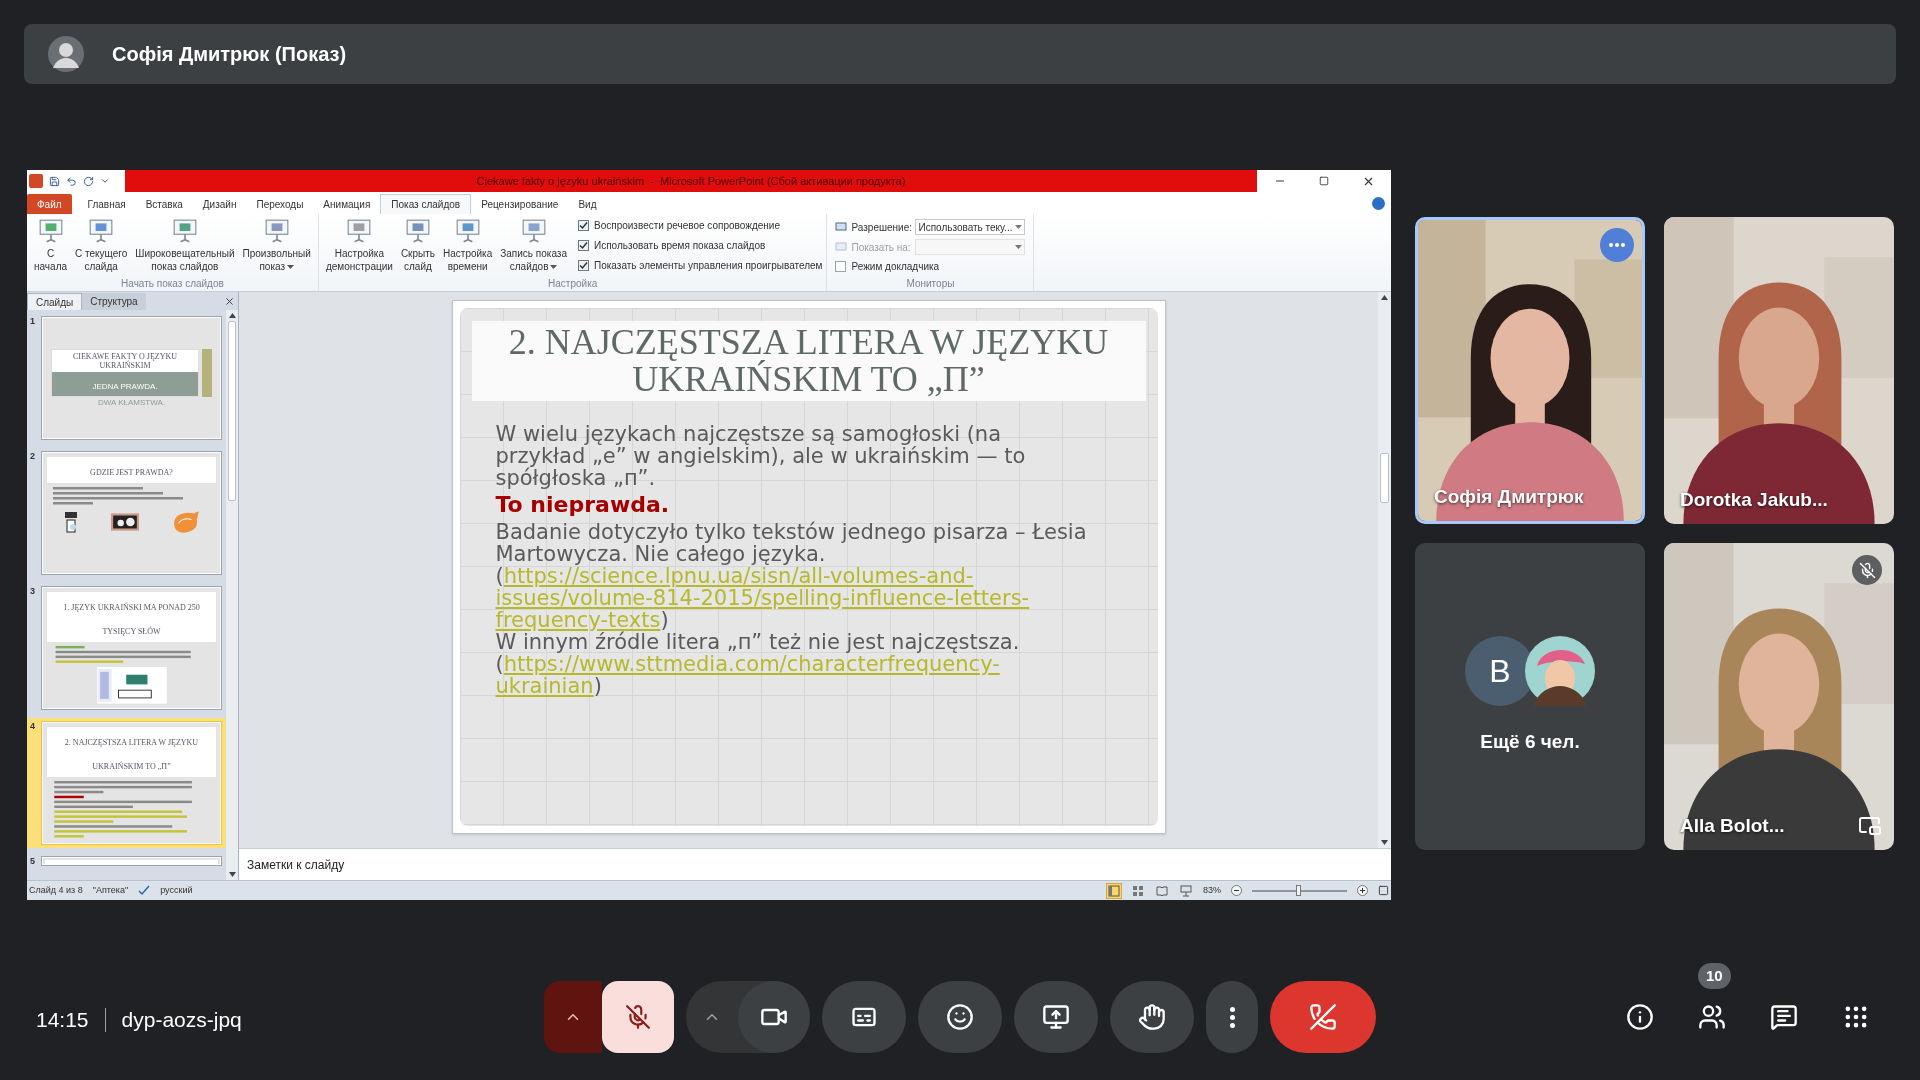 The height and width of the screenshot is (1080, 1920). Describe the element at coordinates (36, 181) in the screenshot. I see `app-icon` at that location.